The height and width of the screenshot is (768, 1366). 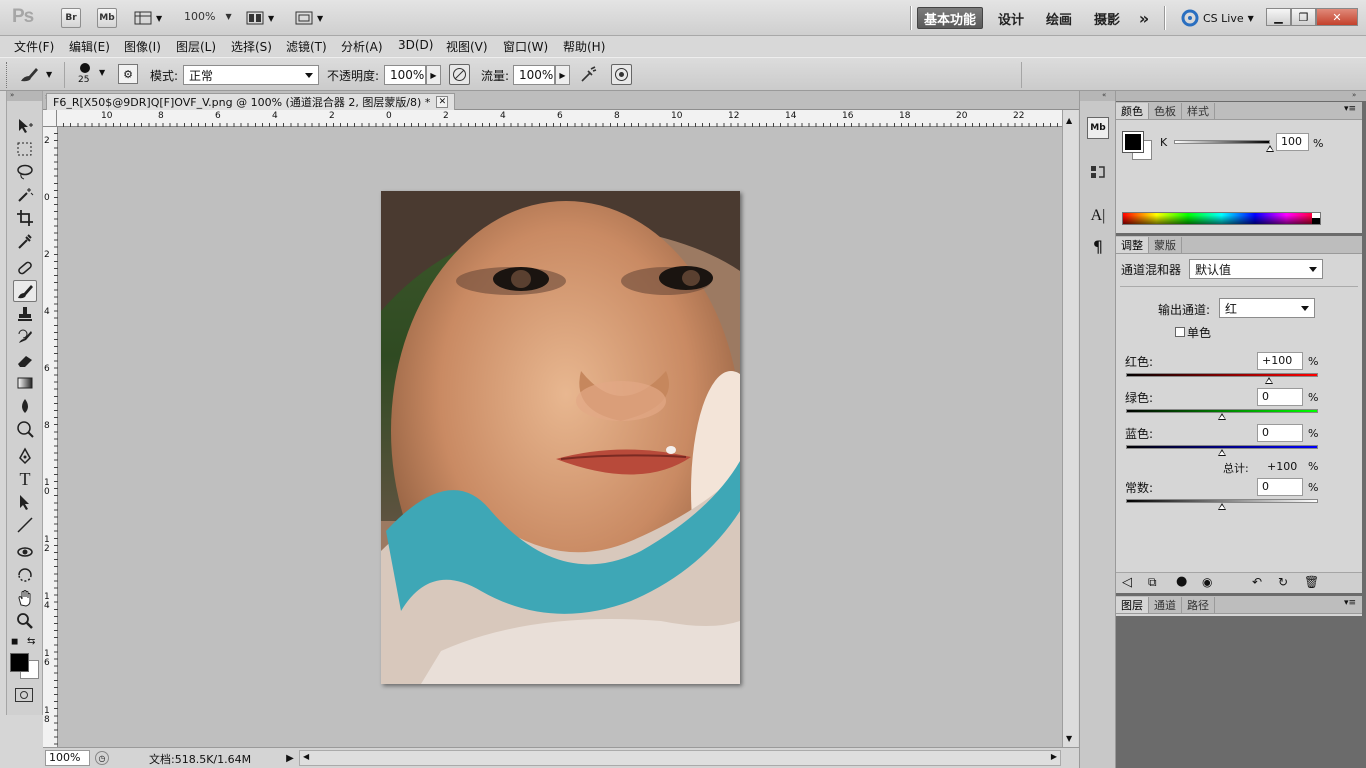 What do you see at coordinates (1098, 216) in the screenshot?
I see `character-panel-button: A|` at bounding box center [1098, 216].